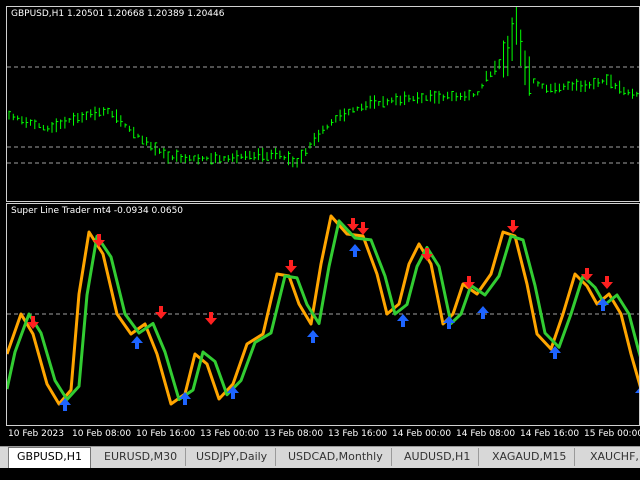 The height and width of the screenshot is (480, 640). I want to click on tab-xagaud-m15: XAGAUD,M15, so click(530, 457).